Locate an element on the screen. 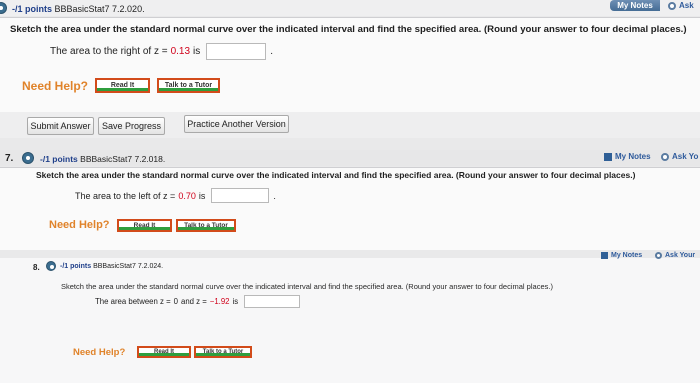 This screenshot has height=383, width=700. question-source: BBBasicStat7 7.2.024. is located at coordinates (128, 266).